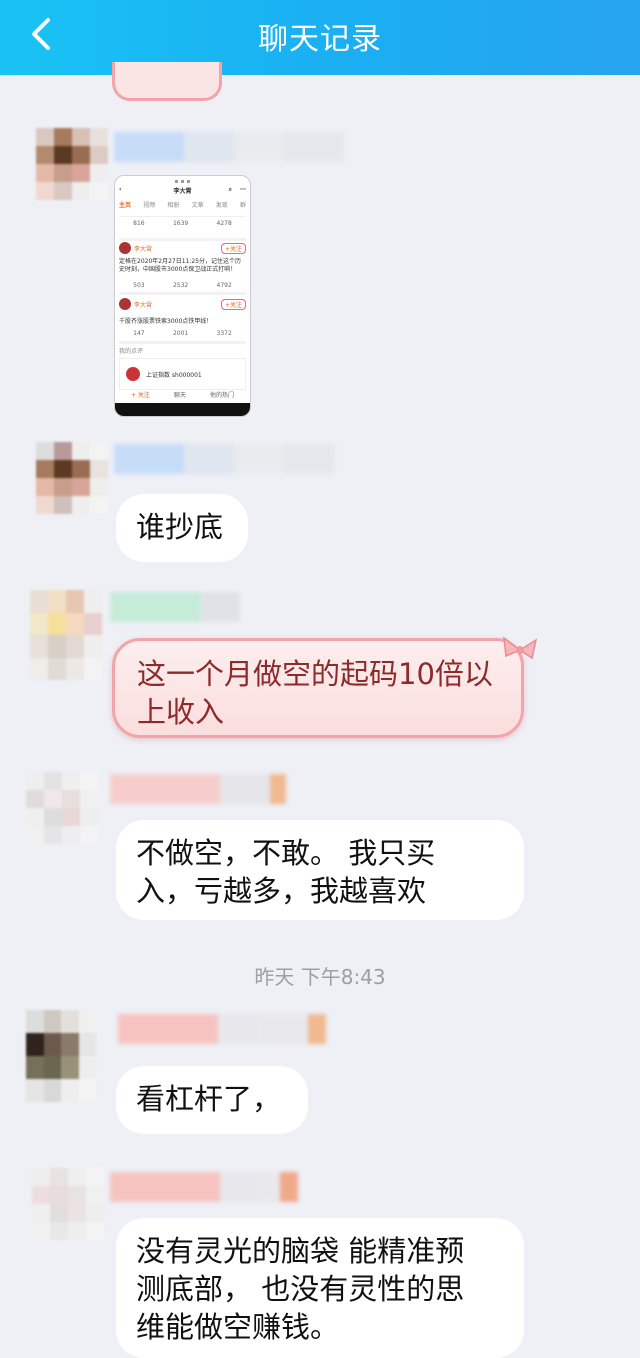 Image resolution: width=640 pixels, height=1358 pixels. What do you see at coordinates (224, 223) in the screenshot?
I see `shot-stat: 4278` at bounding box center [224, 223].